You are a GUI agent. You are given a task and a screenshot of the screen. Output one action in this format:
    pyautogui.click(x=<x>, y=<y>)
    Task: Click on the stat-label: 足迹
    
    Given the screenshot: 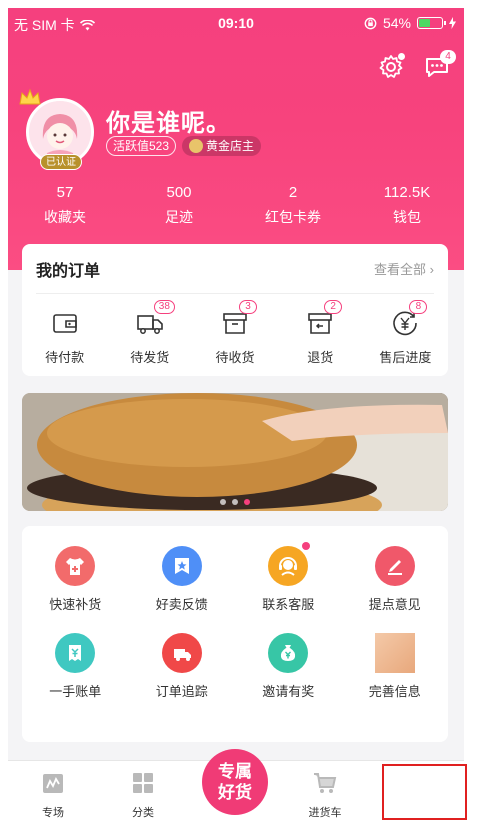 What is the action you would take?
    pyautogui.click(x=179, y=217)
    